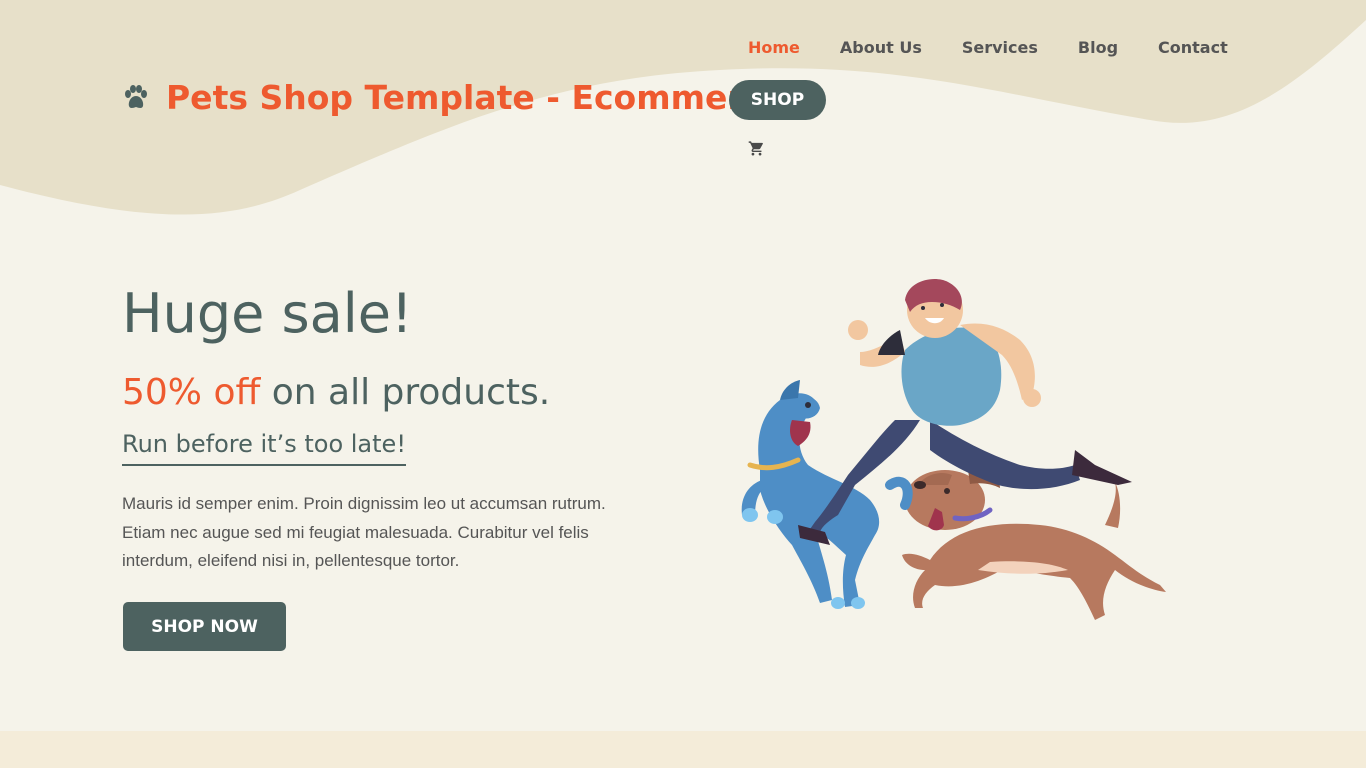  I want to click on nav-blog: Blog, so click(1098, 47).